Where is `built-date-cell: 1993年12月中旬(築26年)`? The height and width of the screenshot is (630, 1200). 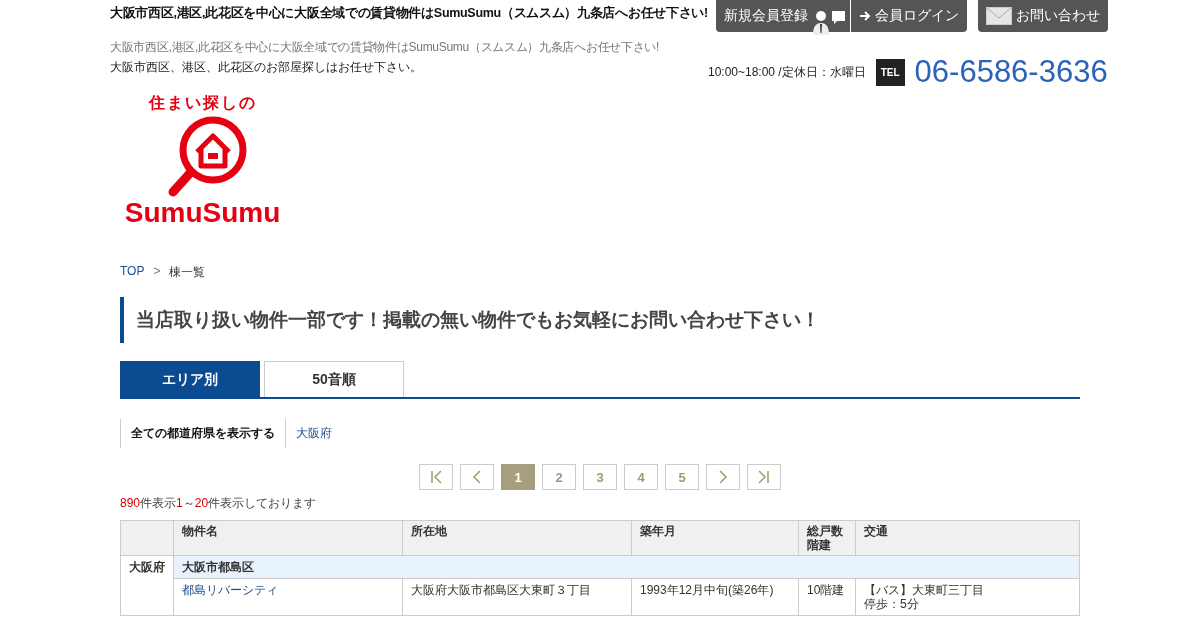
built-date-cell: 1993年12月中旬(築26年) is located at coordinates (715, 597).